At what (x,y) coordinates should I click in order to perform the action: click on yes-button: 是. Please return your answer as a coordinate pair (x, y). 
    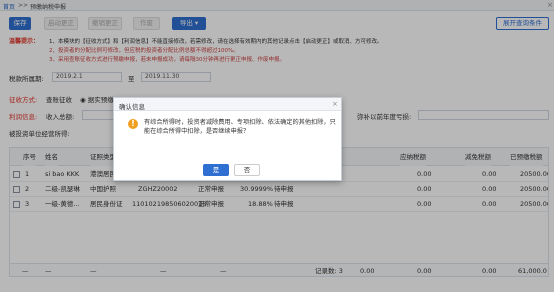
    Looking at the image, I should click on (216, 170).